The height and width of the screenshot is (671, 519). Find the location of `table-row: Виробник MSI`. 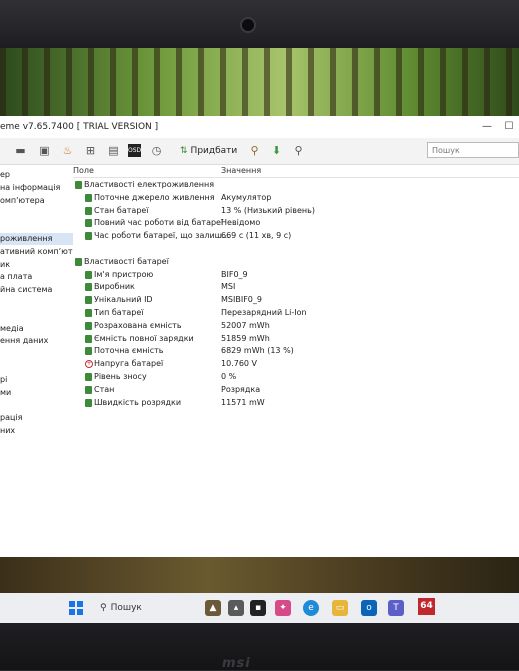

table-row: Виробник MSI is located at coordinates (296, 287).